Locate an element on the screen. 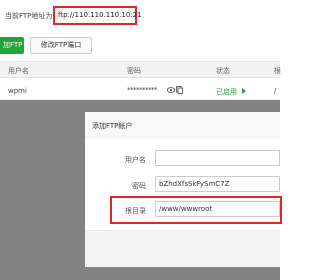  column-password: 密码 is located at coordinates (134, 71).